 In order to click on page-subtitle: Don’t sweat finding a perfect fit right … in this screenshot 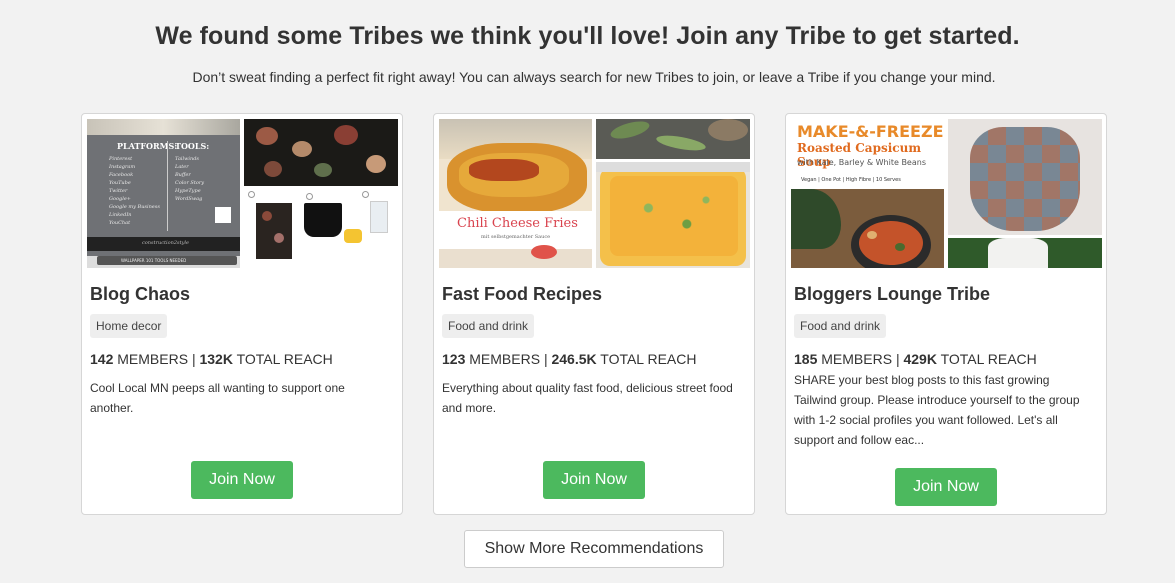, I will do `click(594, 77)`.